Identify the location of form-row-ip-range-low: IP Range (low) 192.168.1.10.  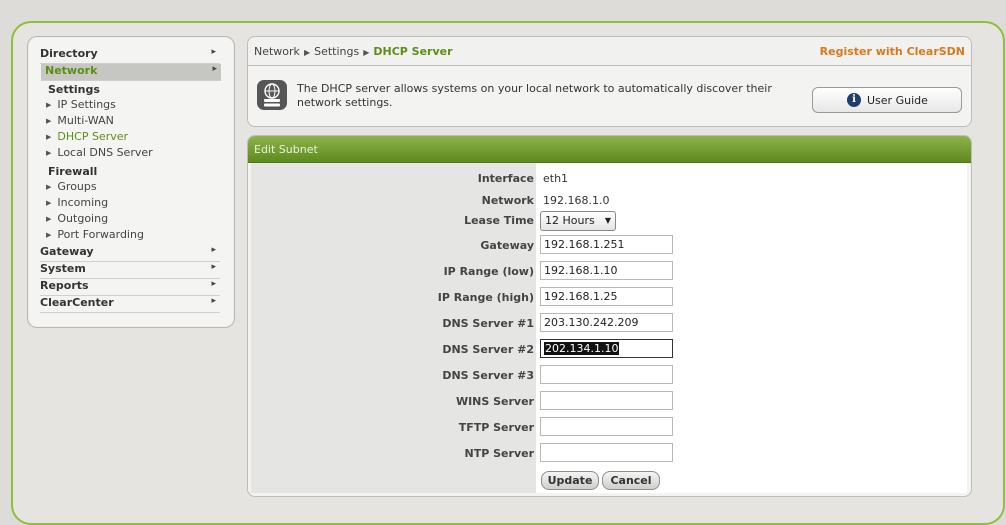
(609, 271).